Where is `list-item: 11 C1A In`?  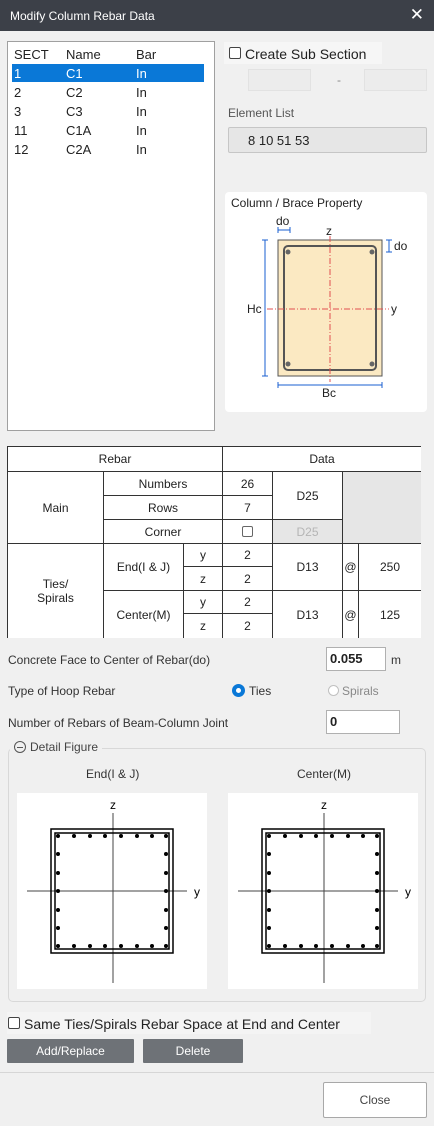 list-item: 11 C1A In is located at coordinates (108, 130).